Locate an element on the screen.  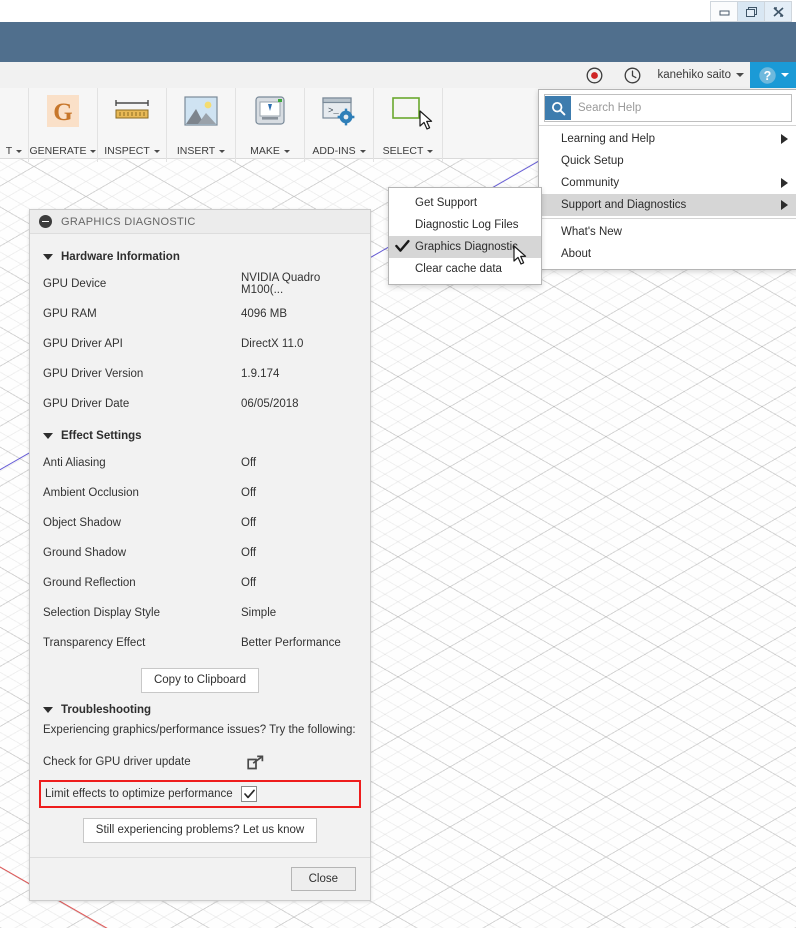
feedback-button-row: Still experiencing problems? Let us know is located at coordinates (200, 830).